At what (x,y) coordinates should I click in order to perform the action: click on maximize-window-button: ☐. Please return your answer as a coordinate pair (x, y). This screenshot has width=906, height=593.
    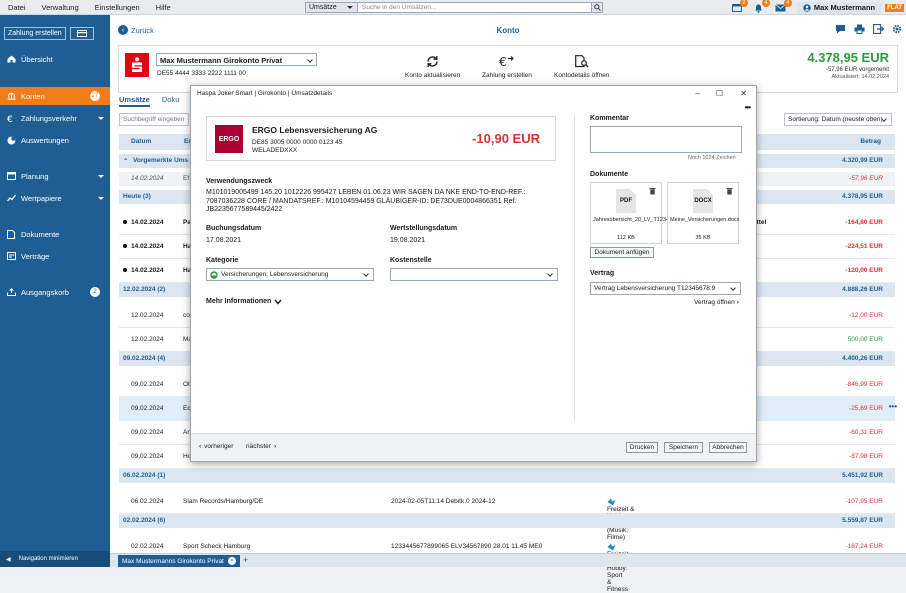
    Looking at the image, I should click on (719, 93).